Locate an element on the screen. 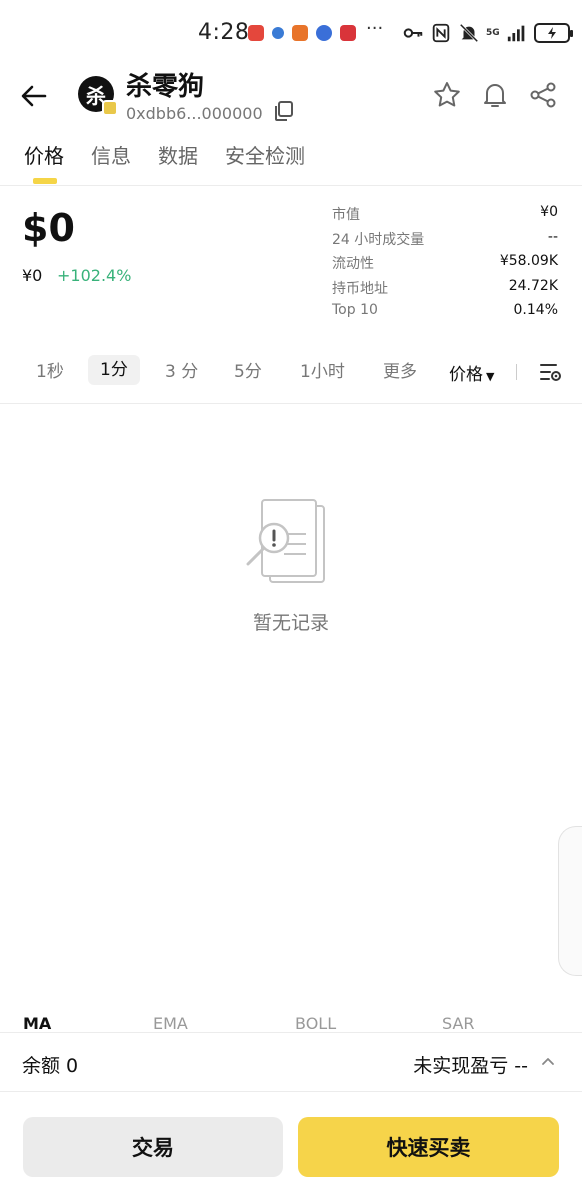 The image size is (582, 1200). indicator-tab-boll: BOLL is located at coordinates (315, 1023).